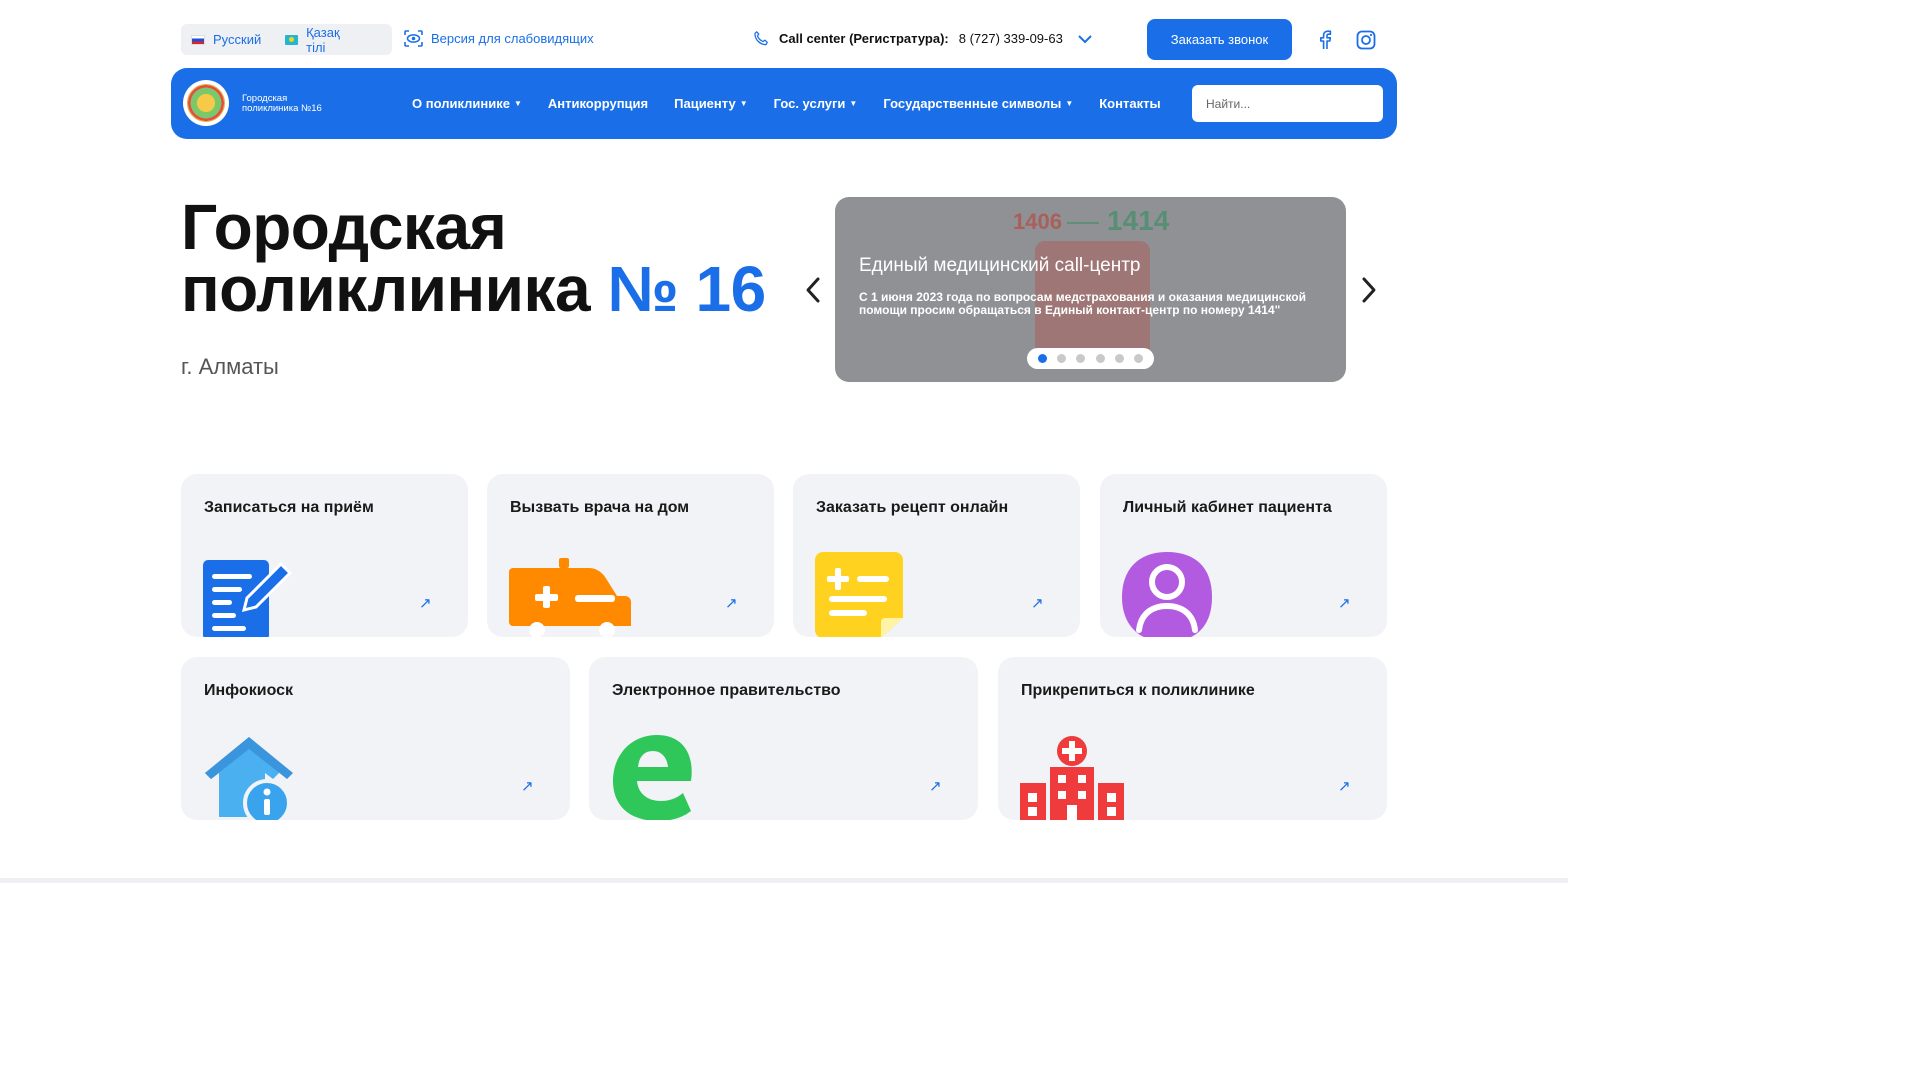 The width and height of the screenshot is (1920, 1080). Describe the element at coordinates (386, 289) in the screenshot. I see `title-word: поликлиника` at that location.